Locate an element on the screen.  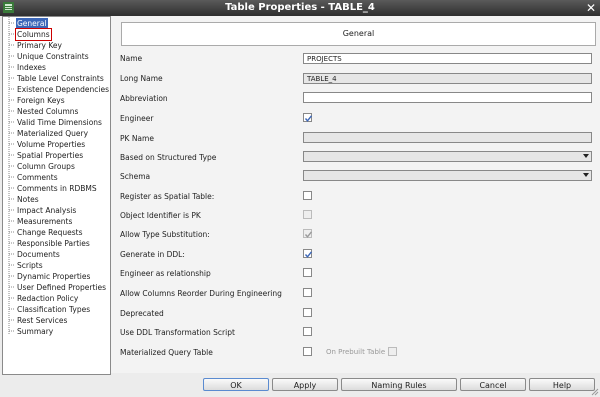
deprecated-label: Deprecated is located at coordinates (142, 313).